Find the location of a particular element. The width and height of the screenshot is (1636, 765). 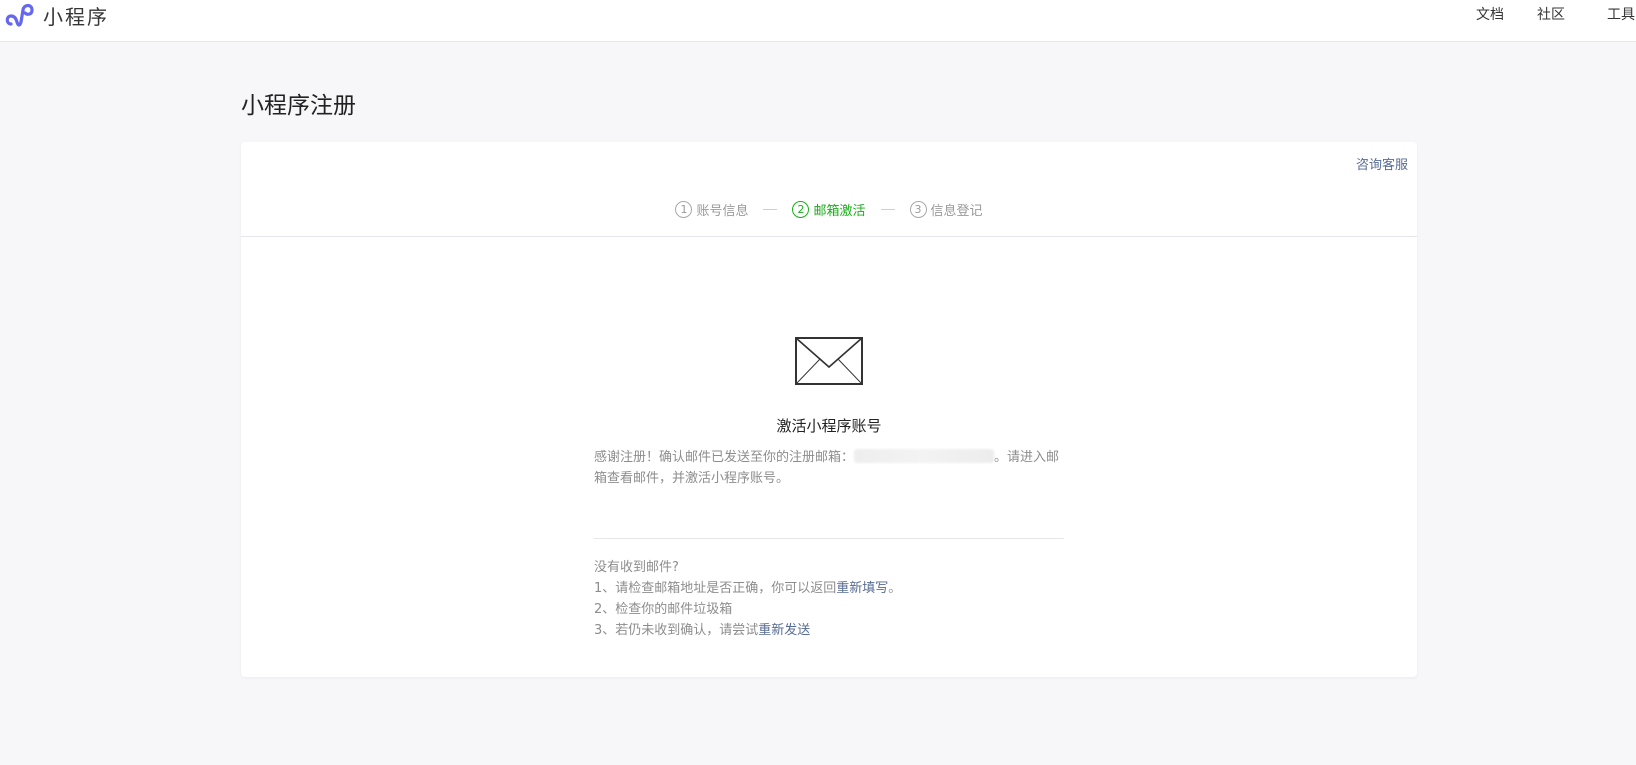

activate-title: 激活小程序账号 is located at coordinates (829, 426).